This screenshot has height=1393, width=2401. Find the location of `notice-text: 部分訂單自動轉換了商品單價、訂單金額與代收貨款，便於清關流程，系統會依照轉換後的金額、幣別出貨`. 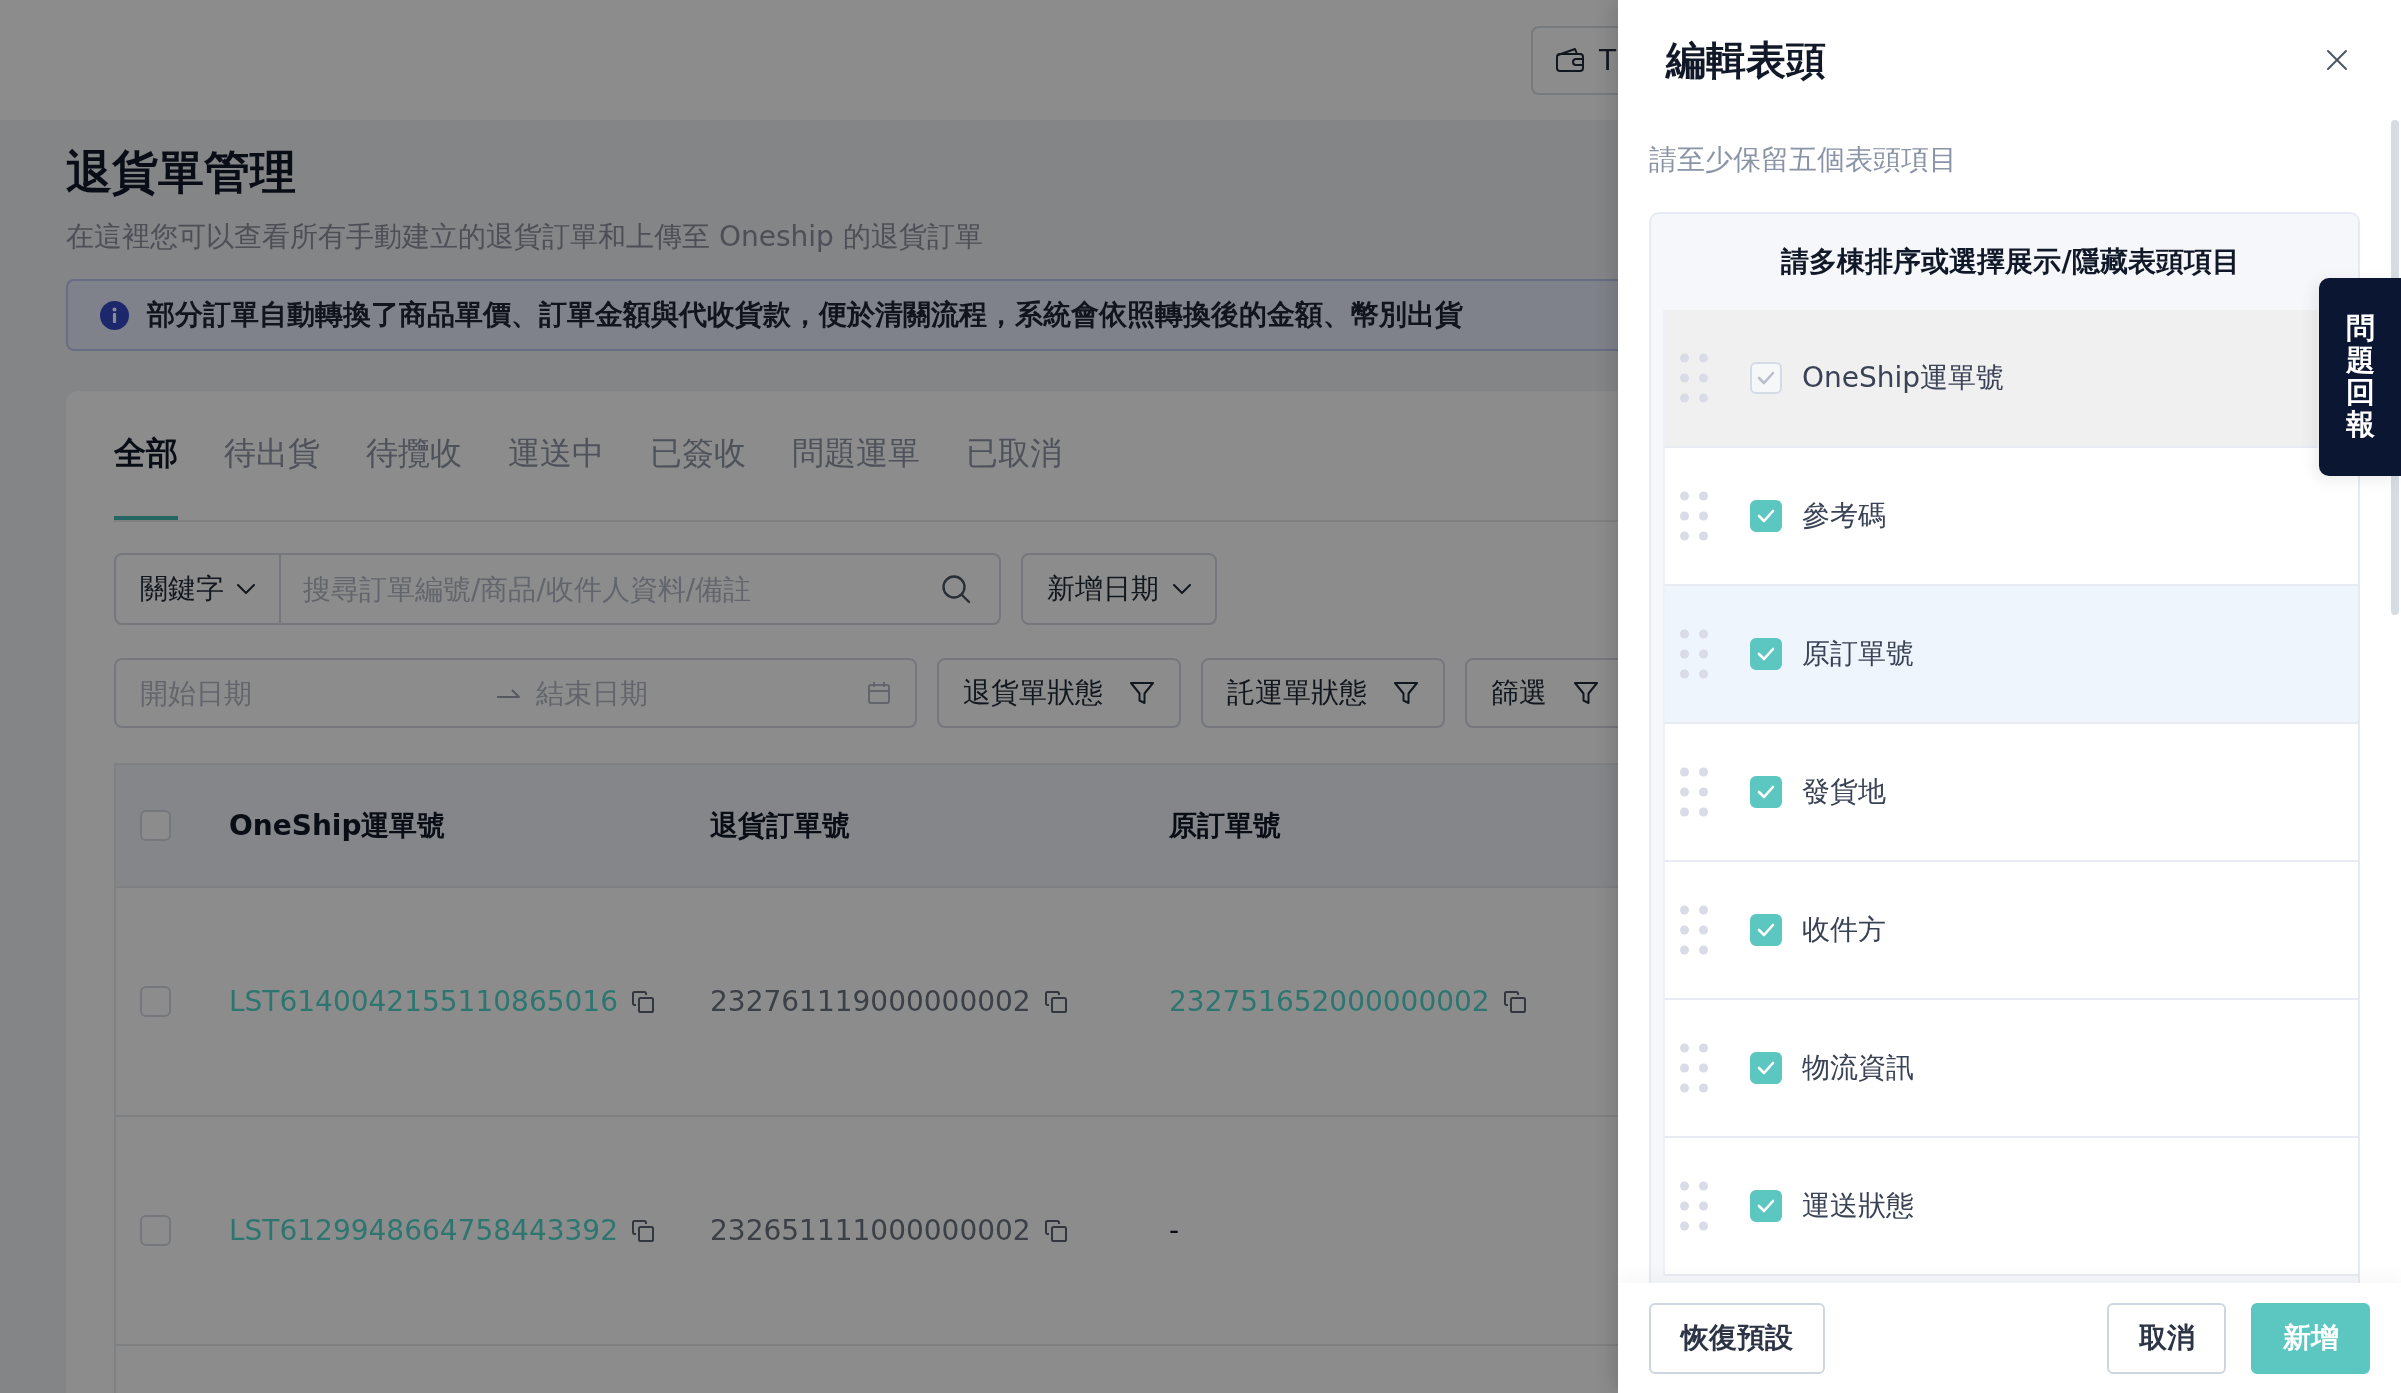

notice-text: 部分訂單自動轉換了商品單價、訂單金額與代收貨款，便於清關流程，系統會依照轉換後的金額、幣別出貨 is located at coordinates (805, 315).